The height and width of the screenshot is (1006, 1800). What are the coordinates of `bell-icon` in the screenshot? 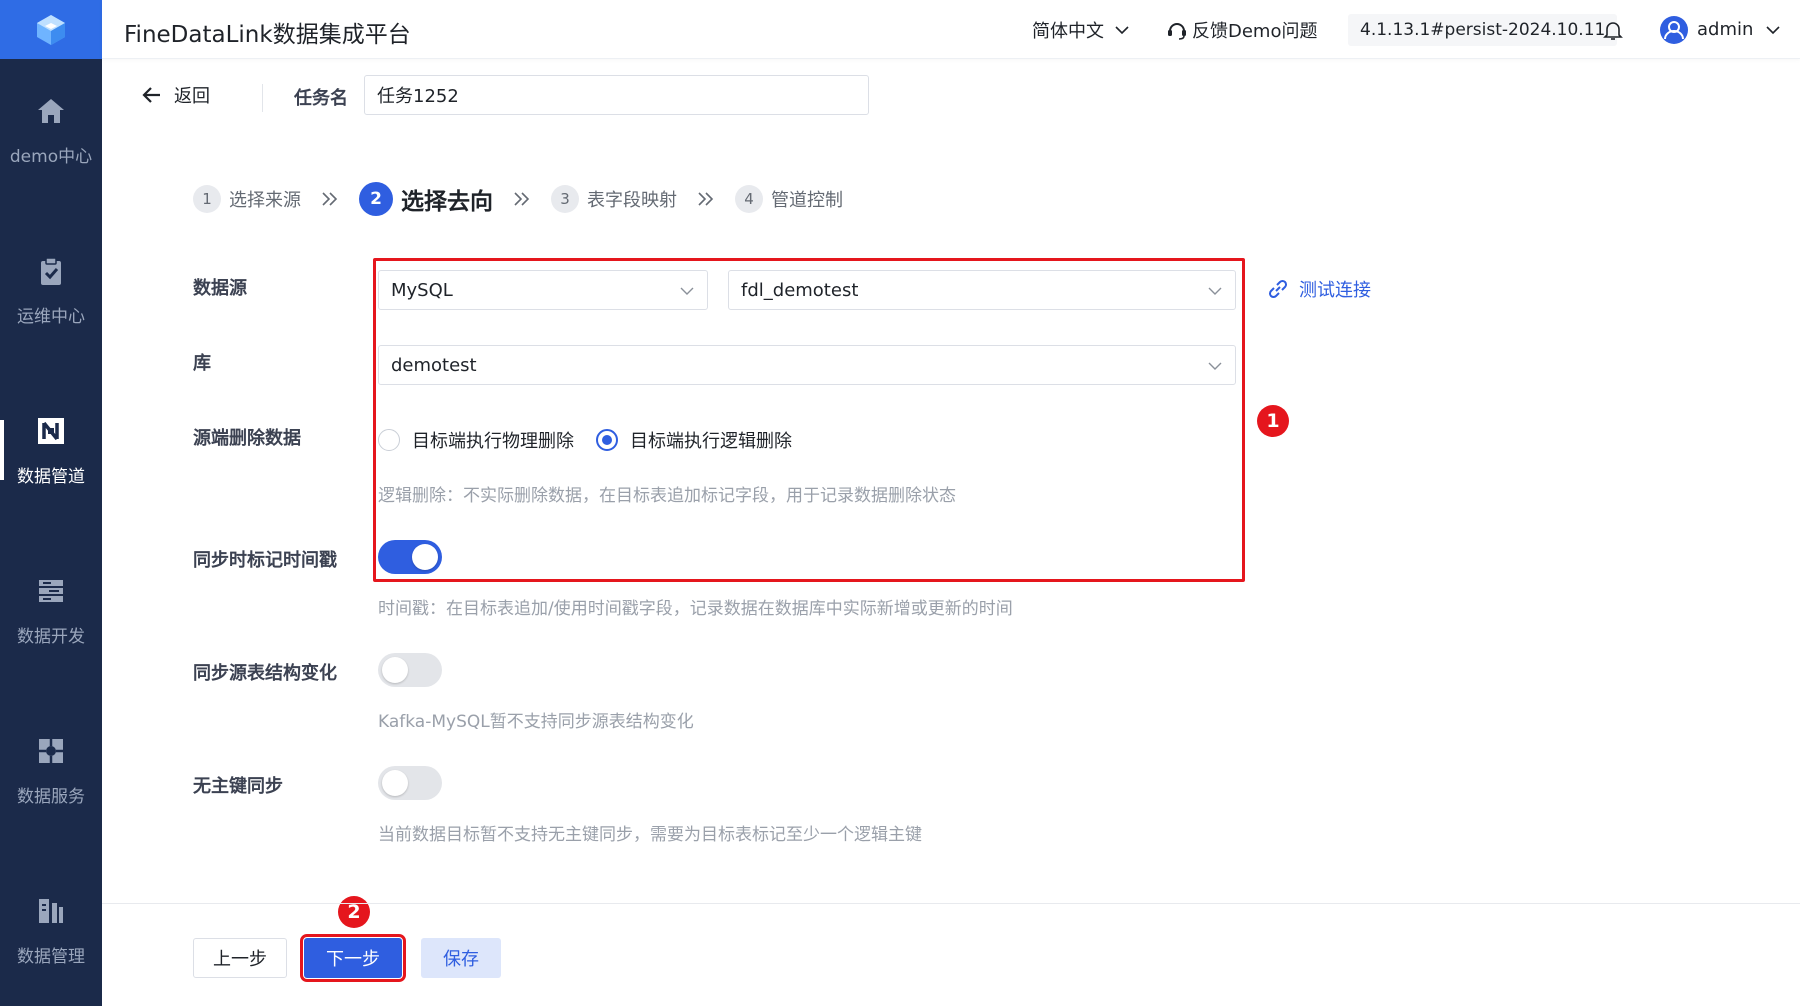 It's located at (1613, 30).